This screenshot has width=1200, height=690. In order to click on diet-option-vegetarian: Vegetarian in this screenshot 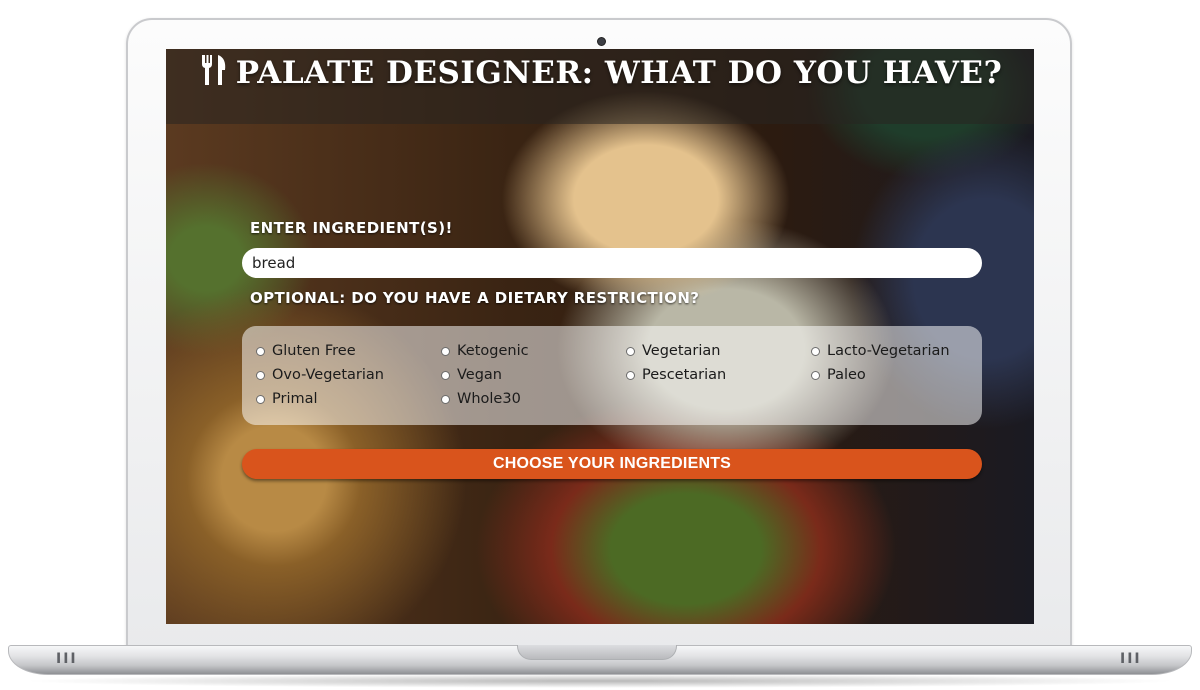, I will do `click(673, 351)`.